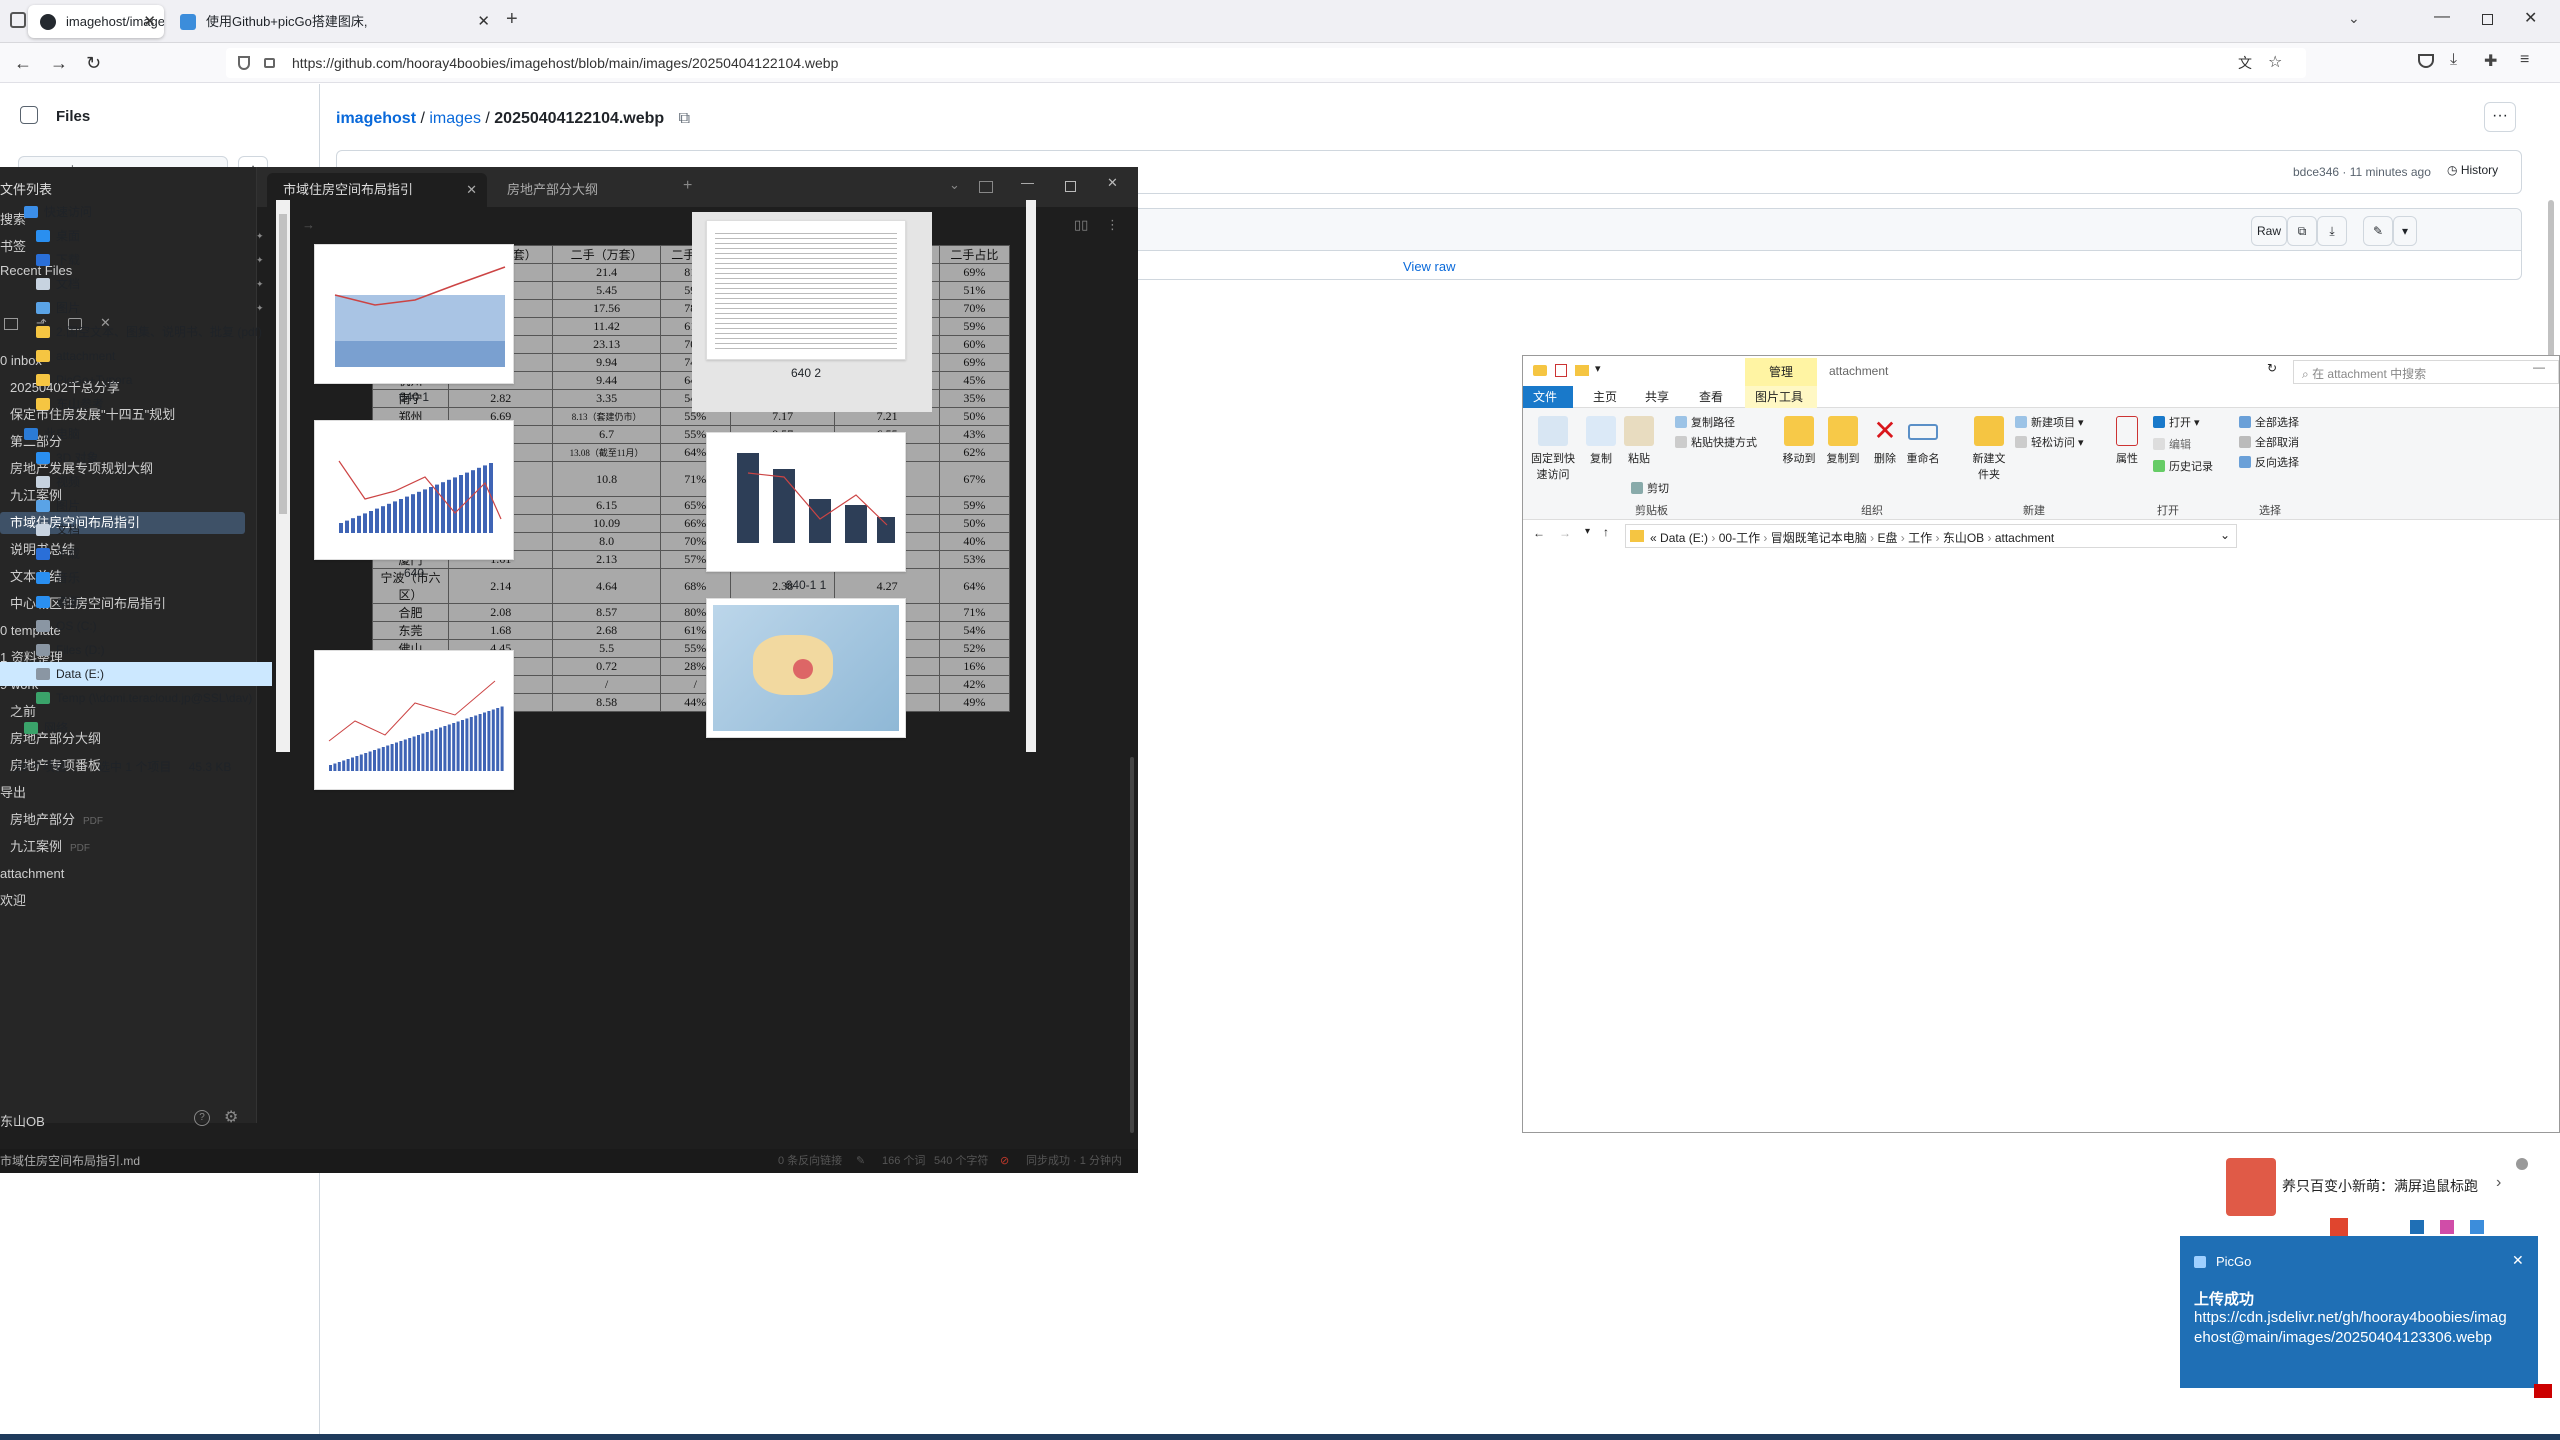 This screenshot has height=1440, width=2560. I want to click on tab-view: 查看, so click(1711, 397).